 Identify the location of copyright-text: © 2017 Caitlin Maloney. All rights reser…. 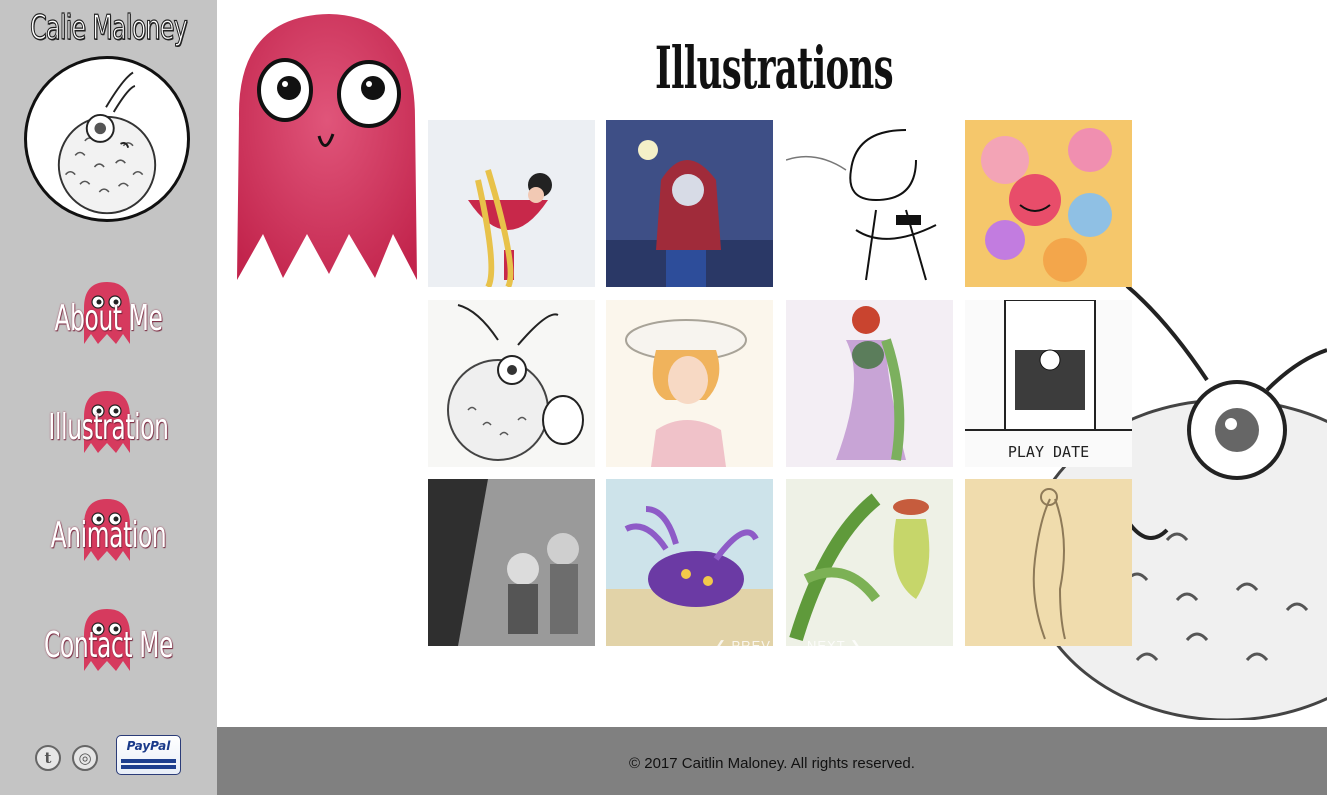
(772, 763).